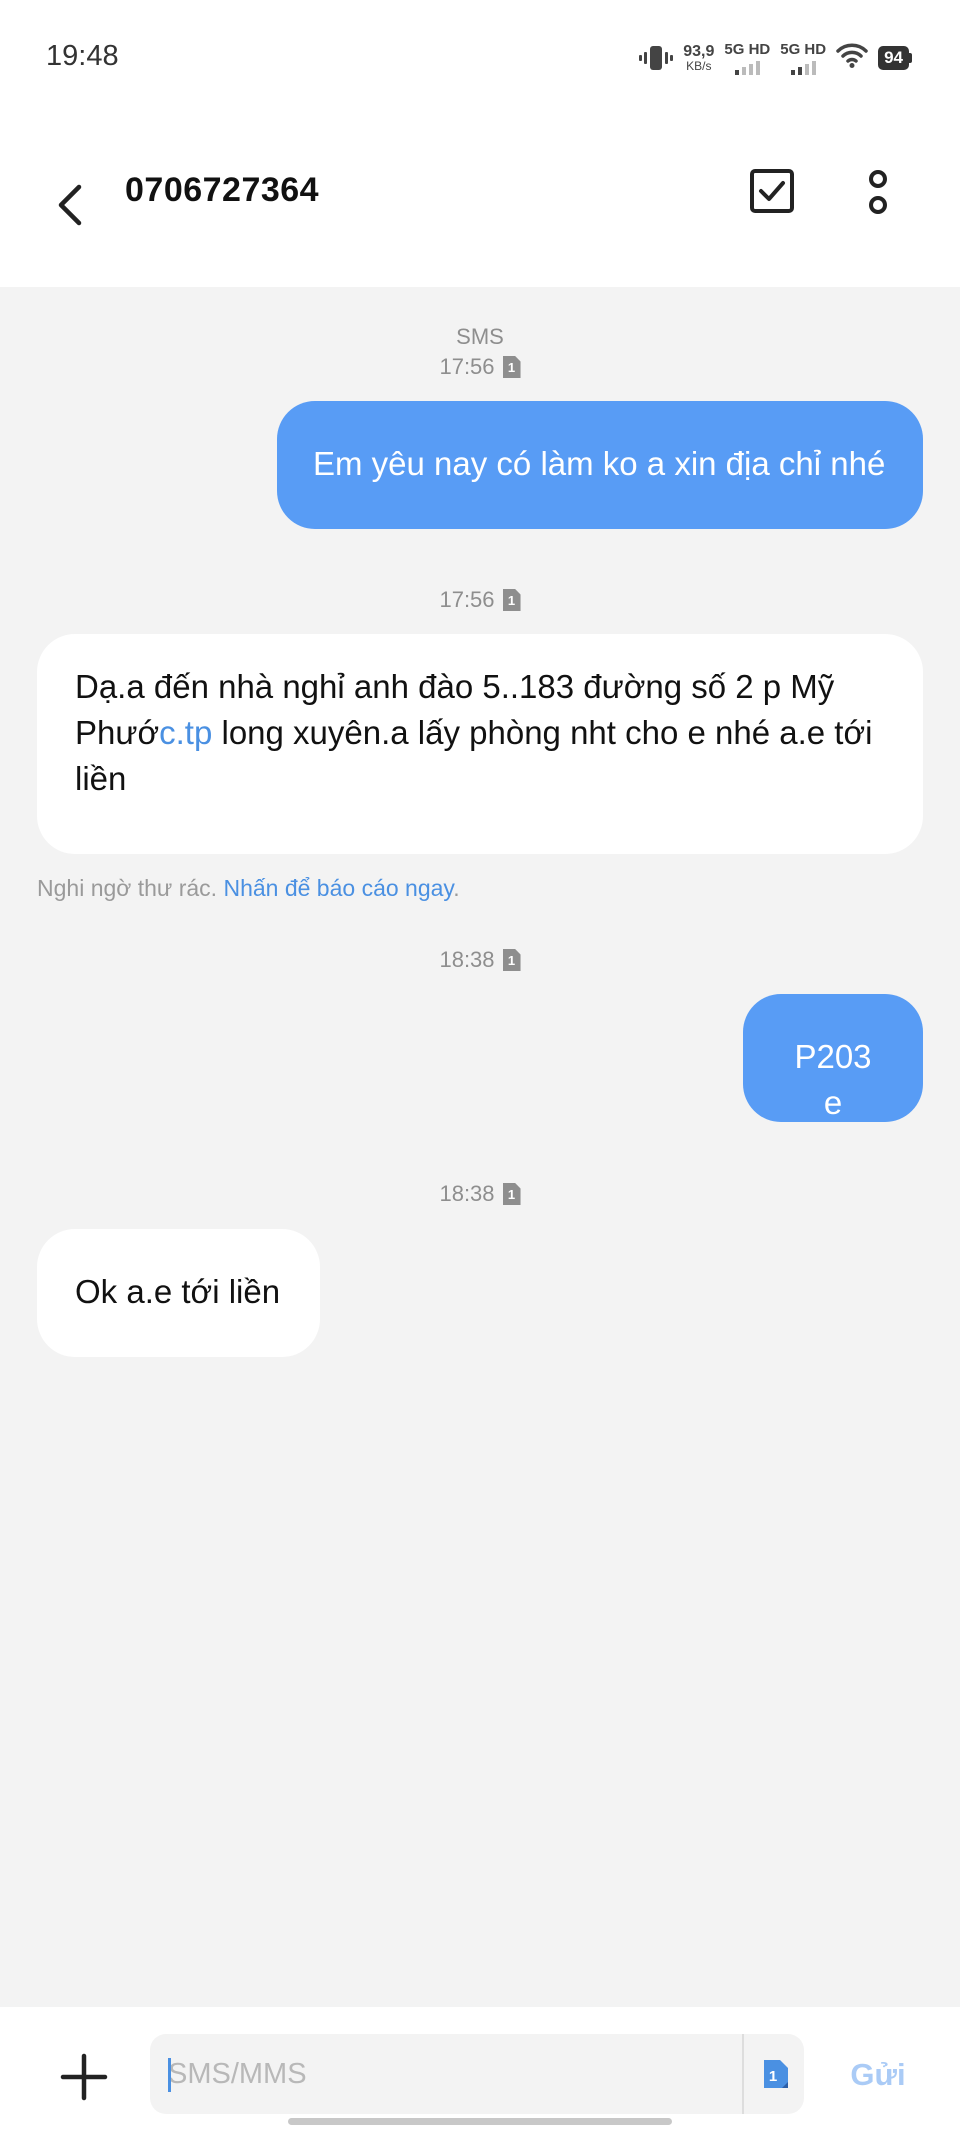 Image resolution: width=960 pixels, height=2133 pixels. What do you see at coordinates (747, 49) in the screenshot?
I see `sim1-label: 5G HD` at bounding box center [747, 49].